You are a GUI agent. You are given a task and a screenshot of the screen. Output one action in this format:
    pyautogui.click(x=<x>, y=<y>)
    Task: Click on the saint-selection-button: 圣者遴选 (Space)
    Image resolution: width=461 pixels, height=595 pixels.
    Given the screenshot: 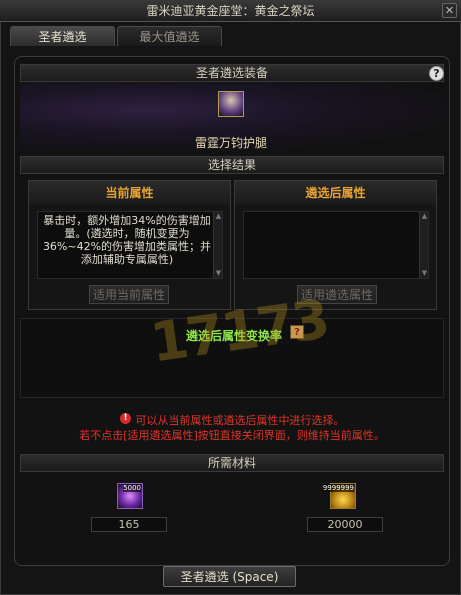 What is the action you would take?
    pyautogui.click(x=229, y=576)
    